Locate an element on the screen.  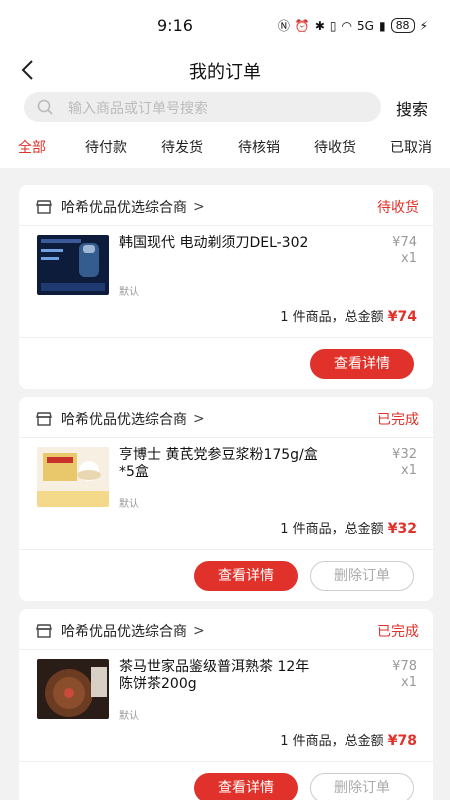
tab-pending-payment: 待付款 is located at coordinates (106, 147).